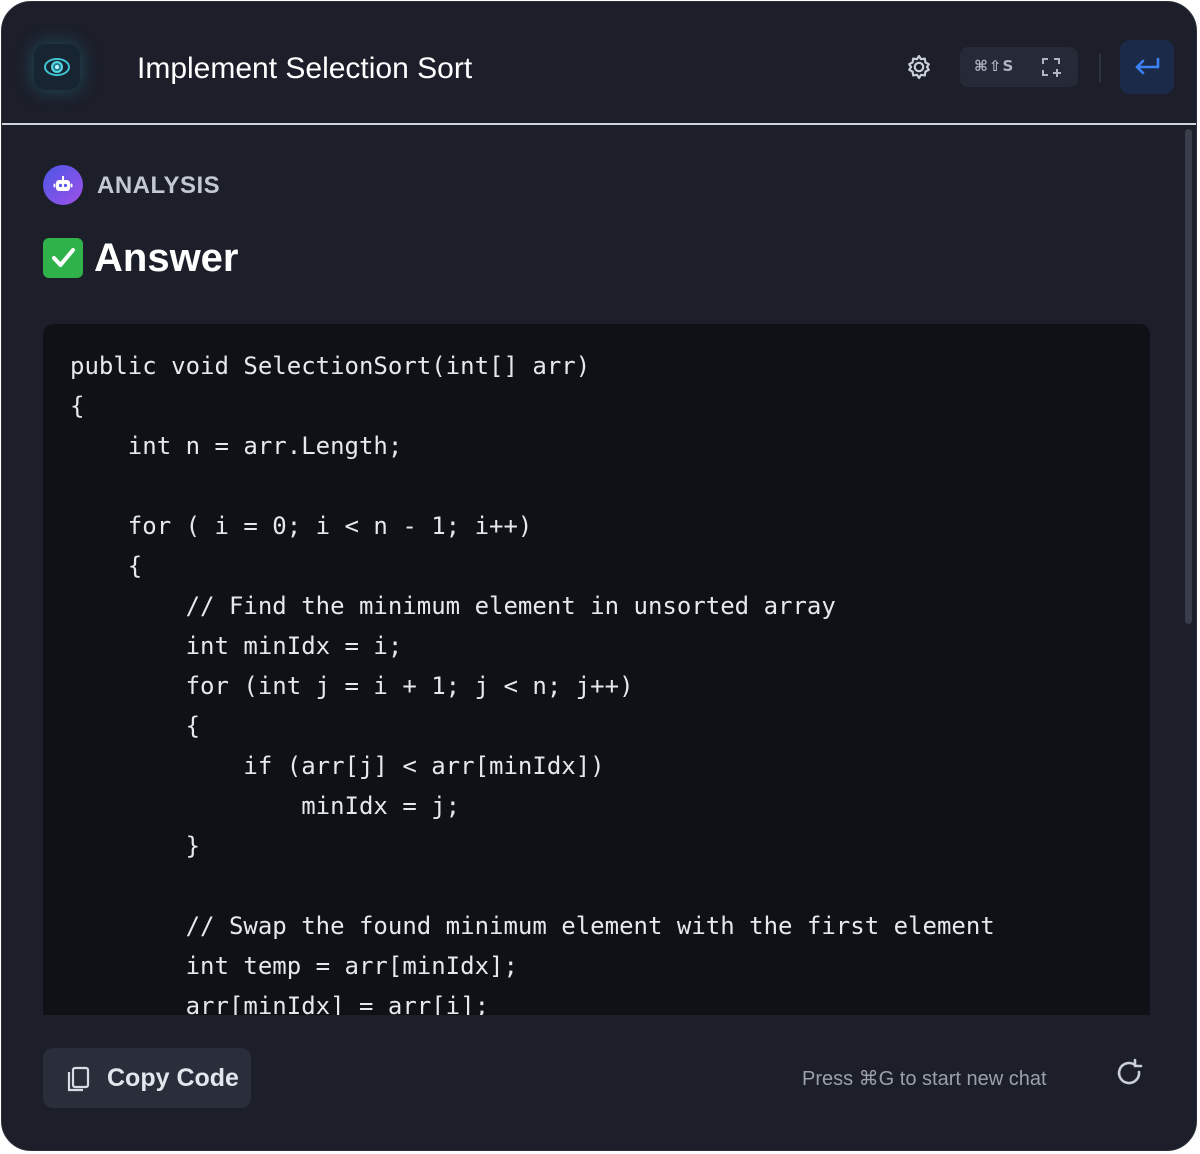  I want to click on eye-logo-icon, so click(57, 67).